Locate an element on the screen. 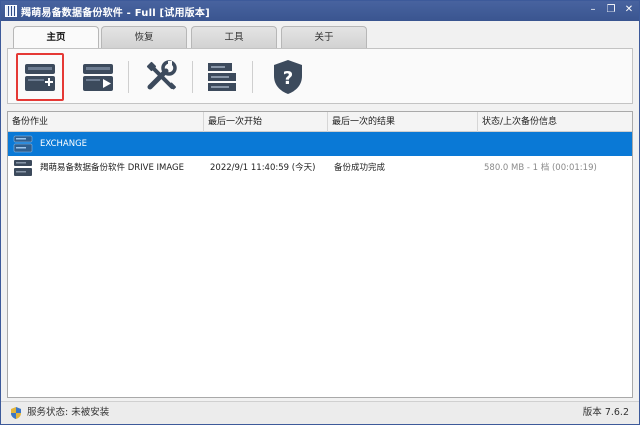  new-backup-button is located at coordinates (40, 77).